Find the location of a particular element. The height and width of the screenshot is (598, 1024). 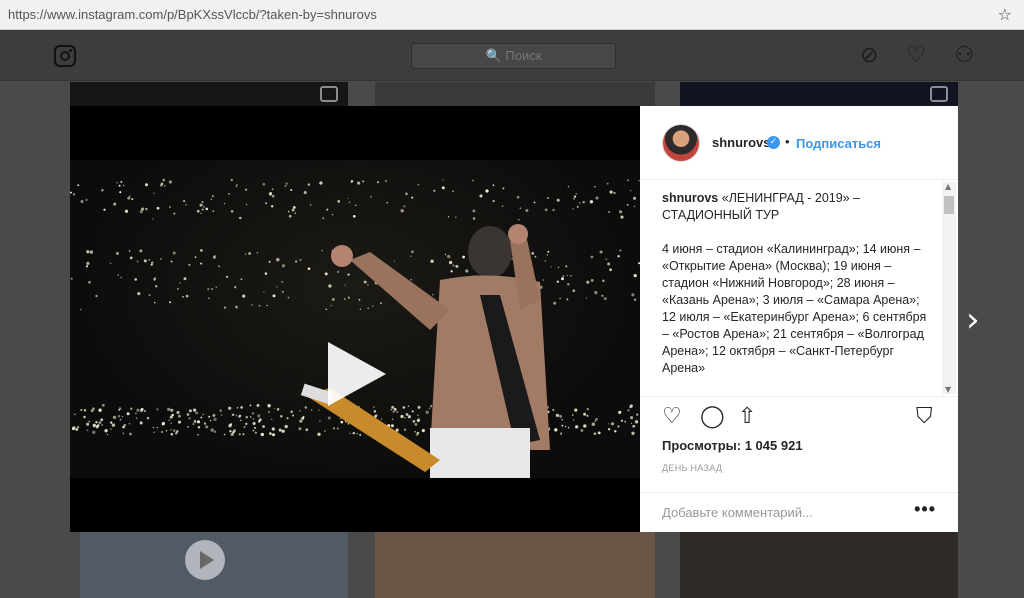

search-input: 🔍 Поиск is located at coordinates (513, 56).